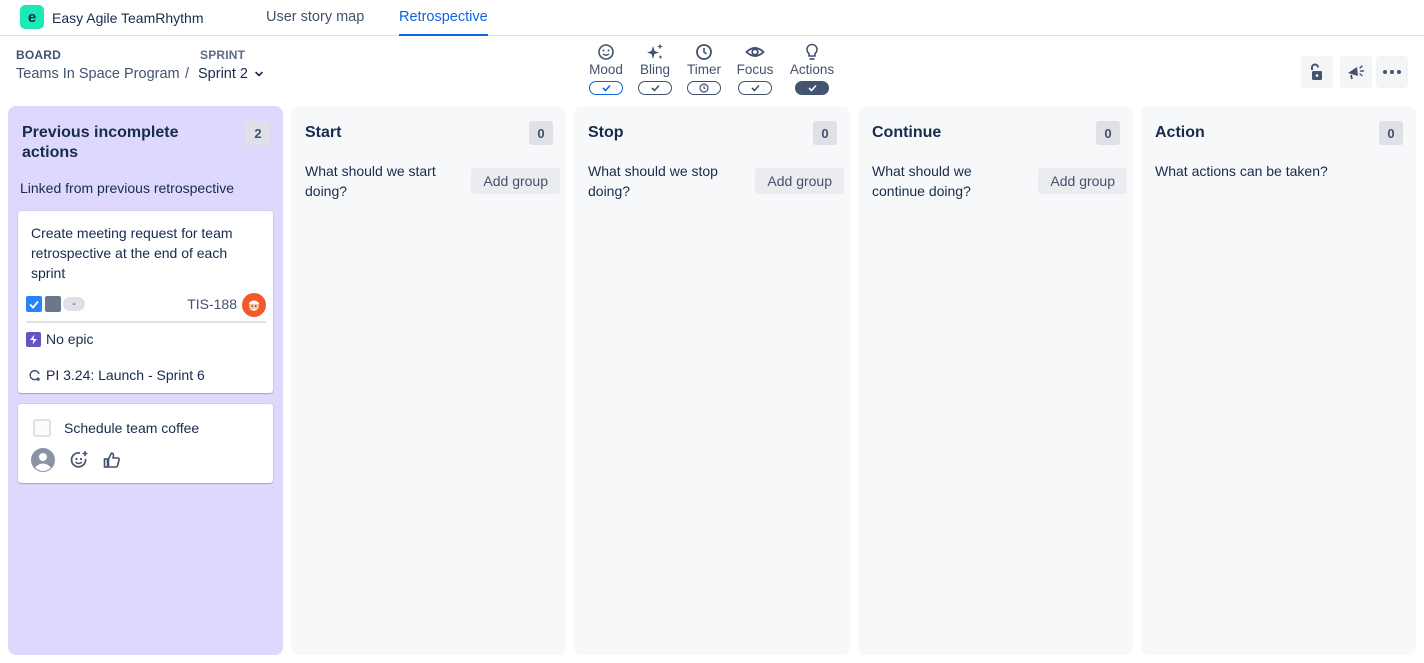  Describe the element at coordinates (32, 17) in the screenshot. I see `app-logo: e` at that location.